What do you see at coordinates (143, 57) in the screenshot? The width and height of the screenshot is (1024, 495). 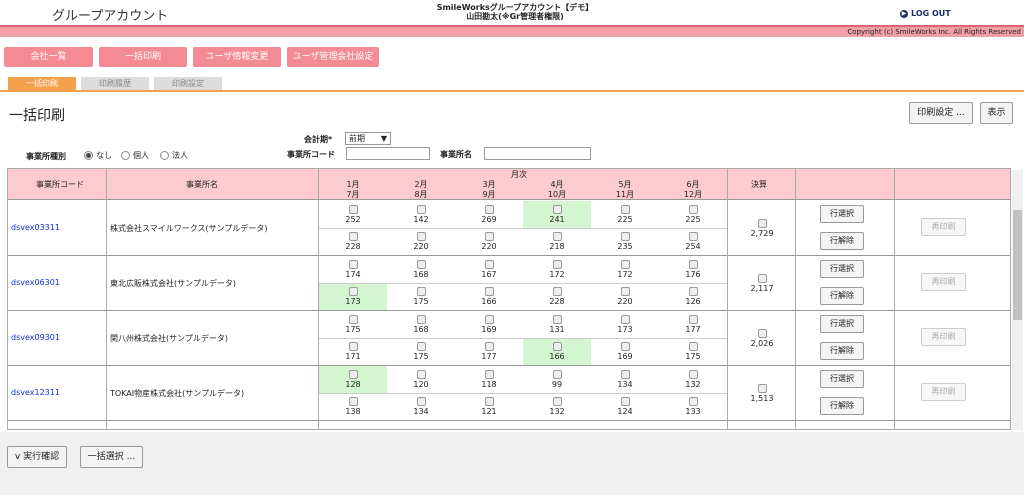 I see `nav-bulk-print-button: 一括印刷` at bounding box center [143, 57].